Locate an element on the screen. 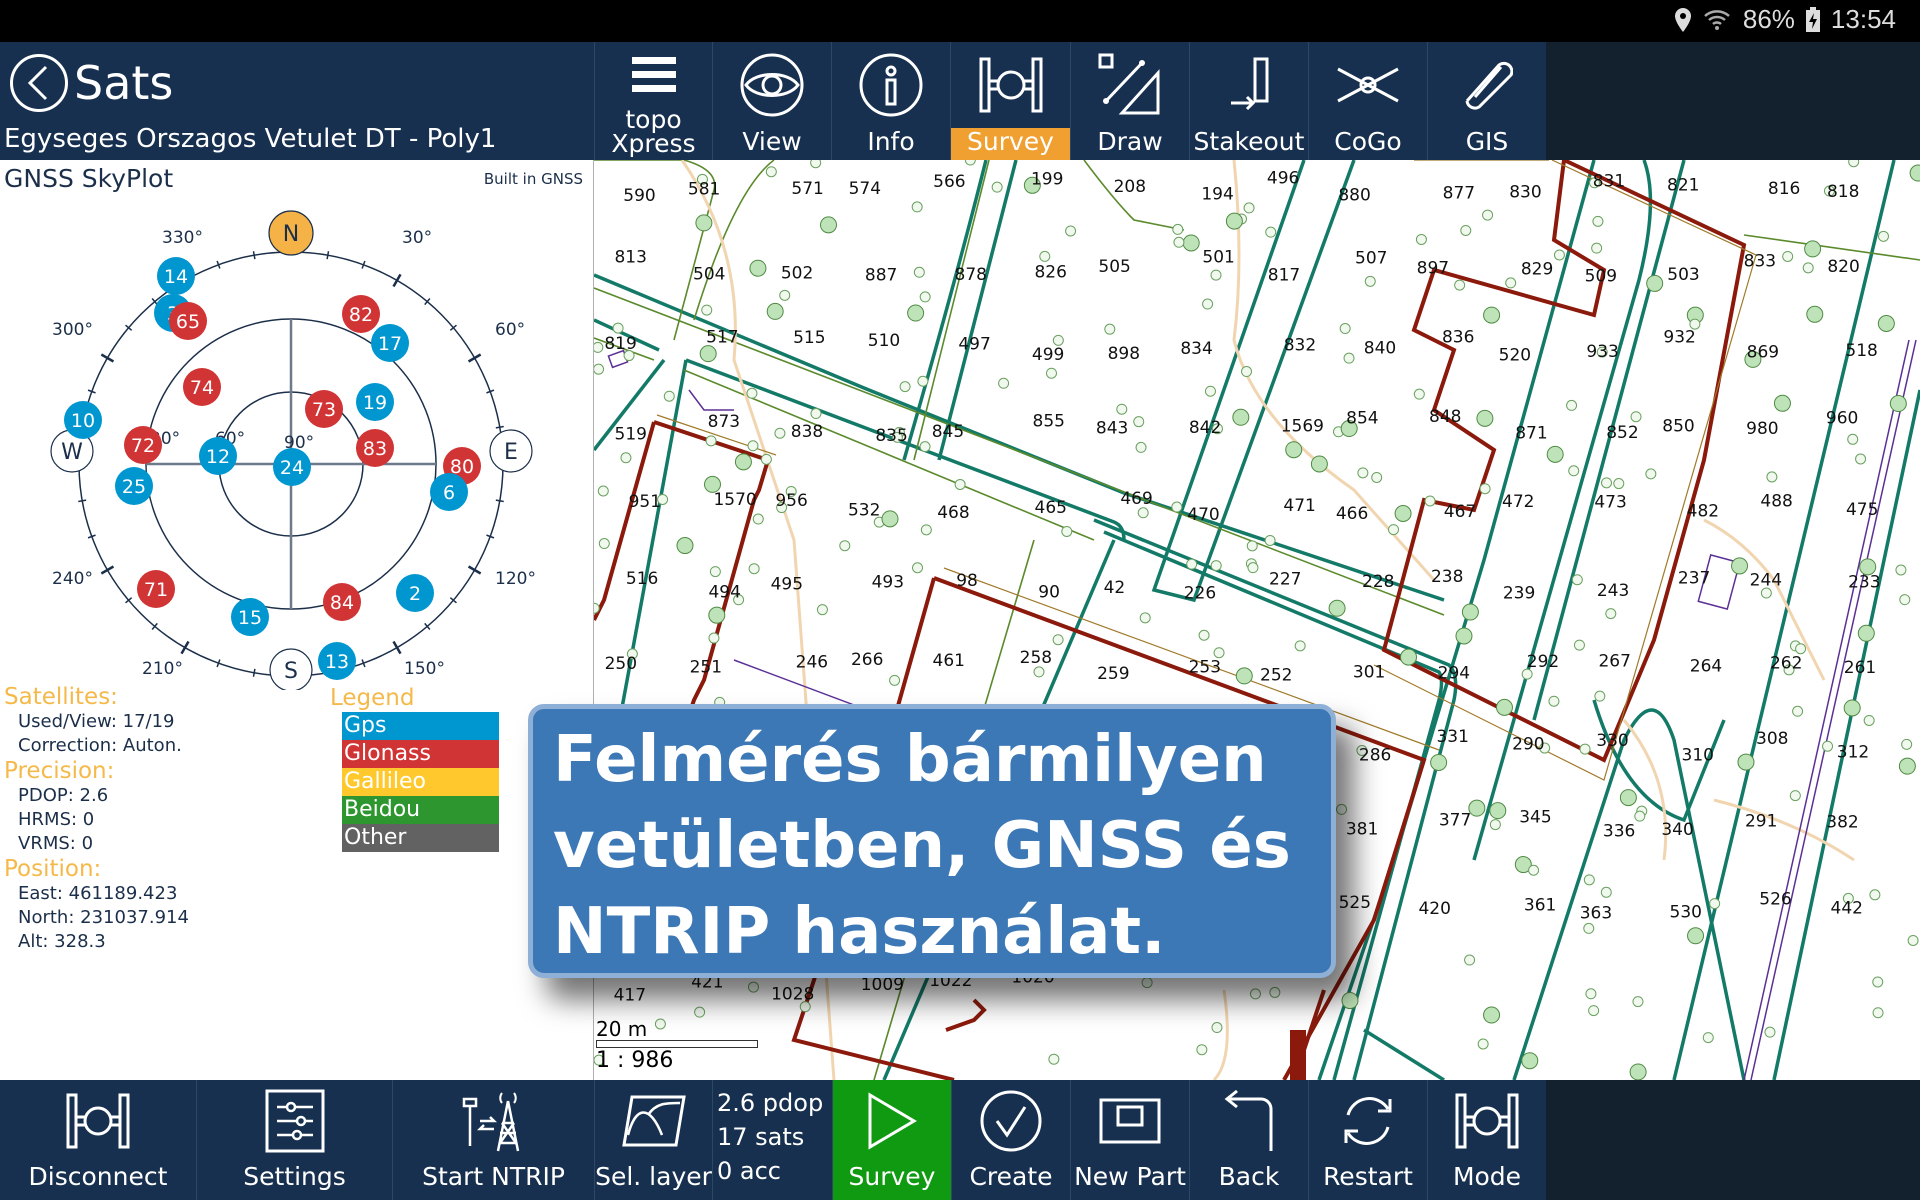  point-label: 470 is located at coordinates (1203, 515).